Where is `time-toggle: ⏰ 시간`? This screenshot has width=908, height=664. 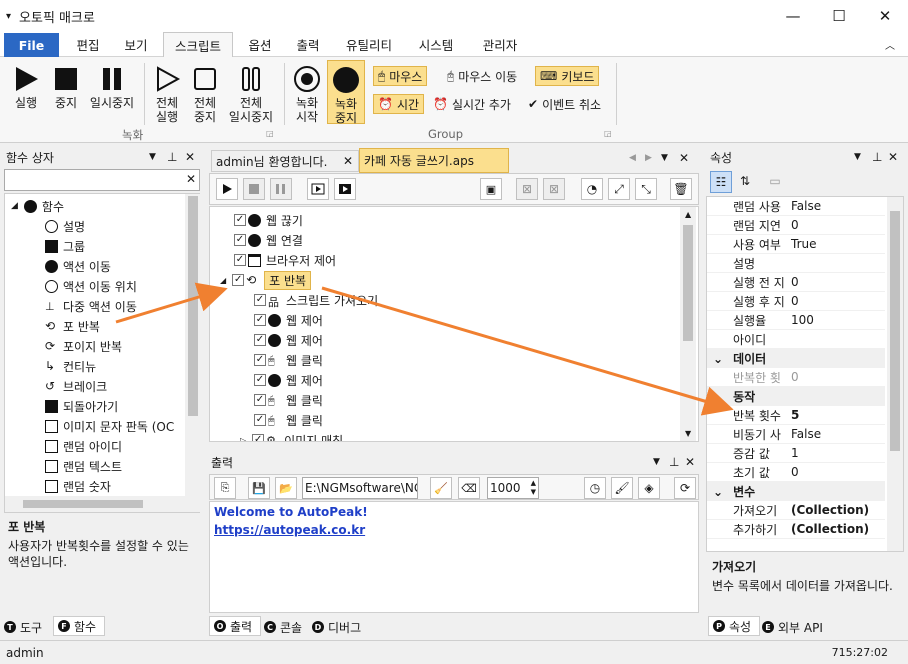
time-toggle: ⏰ 시간 is located at coordinates (399, 104).